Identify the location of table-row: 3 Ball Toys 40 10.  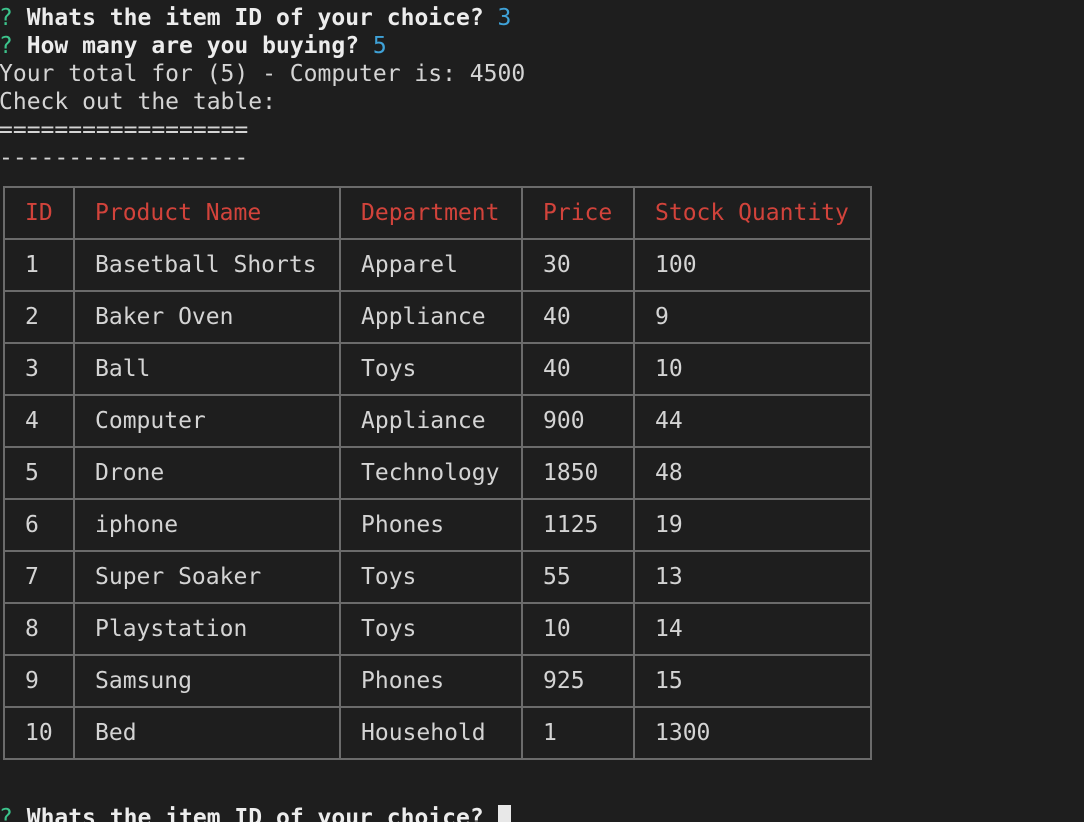
(437, 369).